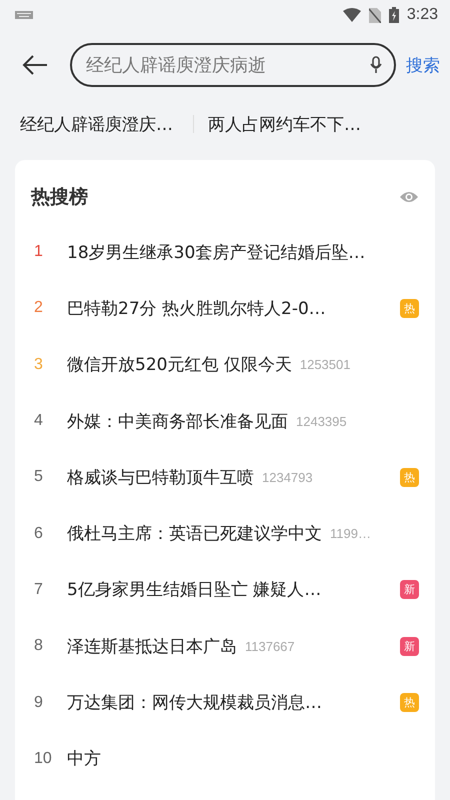 This screenshot has height=800, width=450. I want to click on microphone-icon, so click(376, 65).